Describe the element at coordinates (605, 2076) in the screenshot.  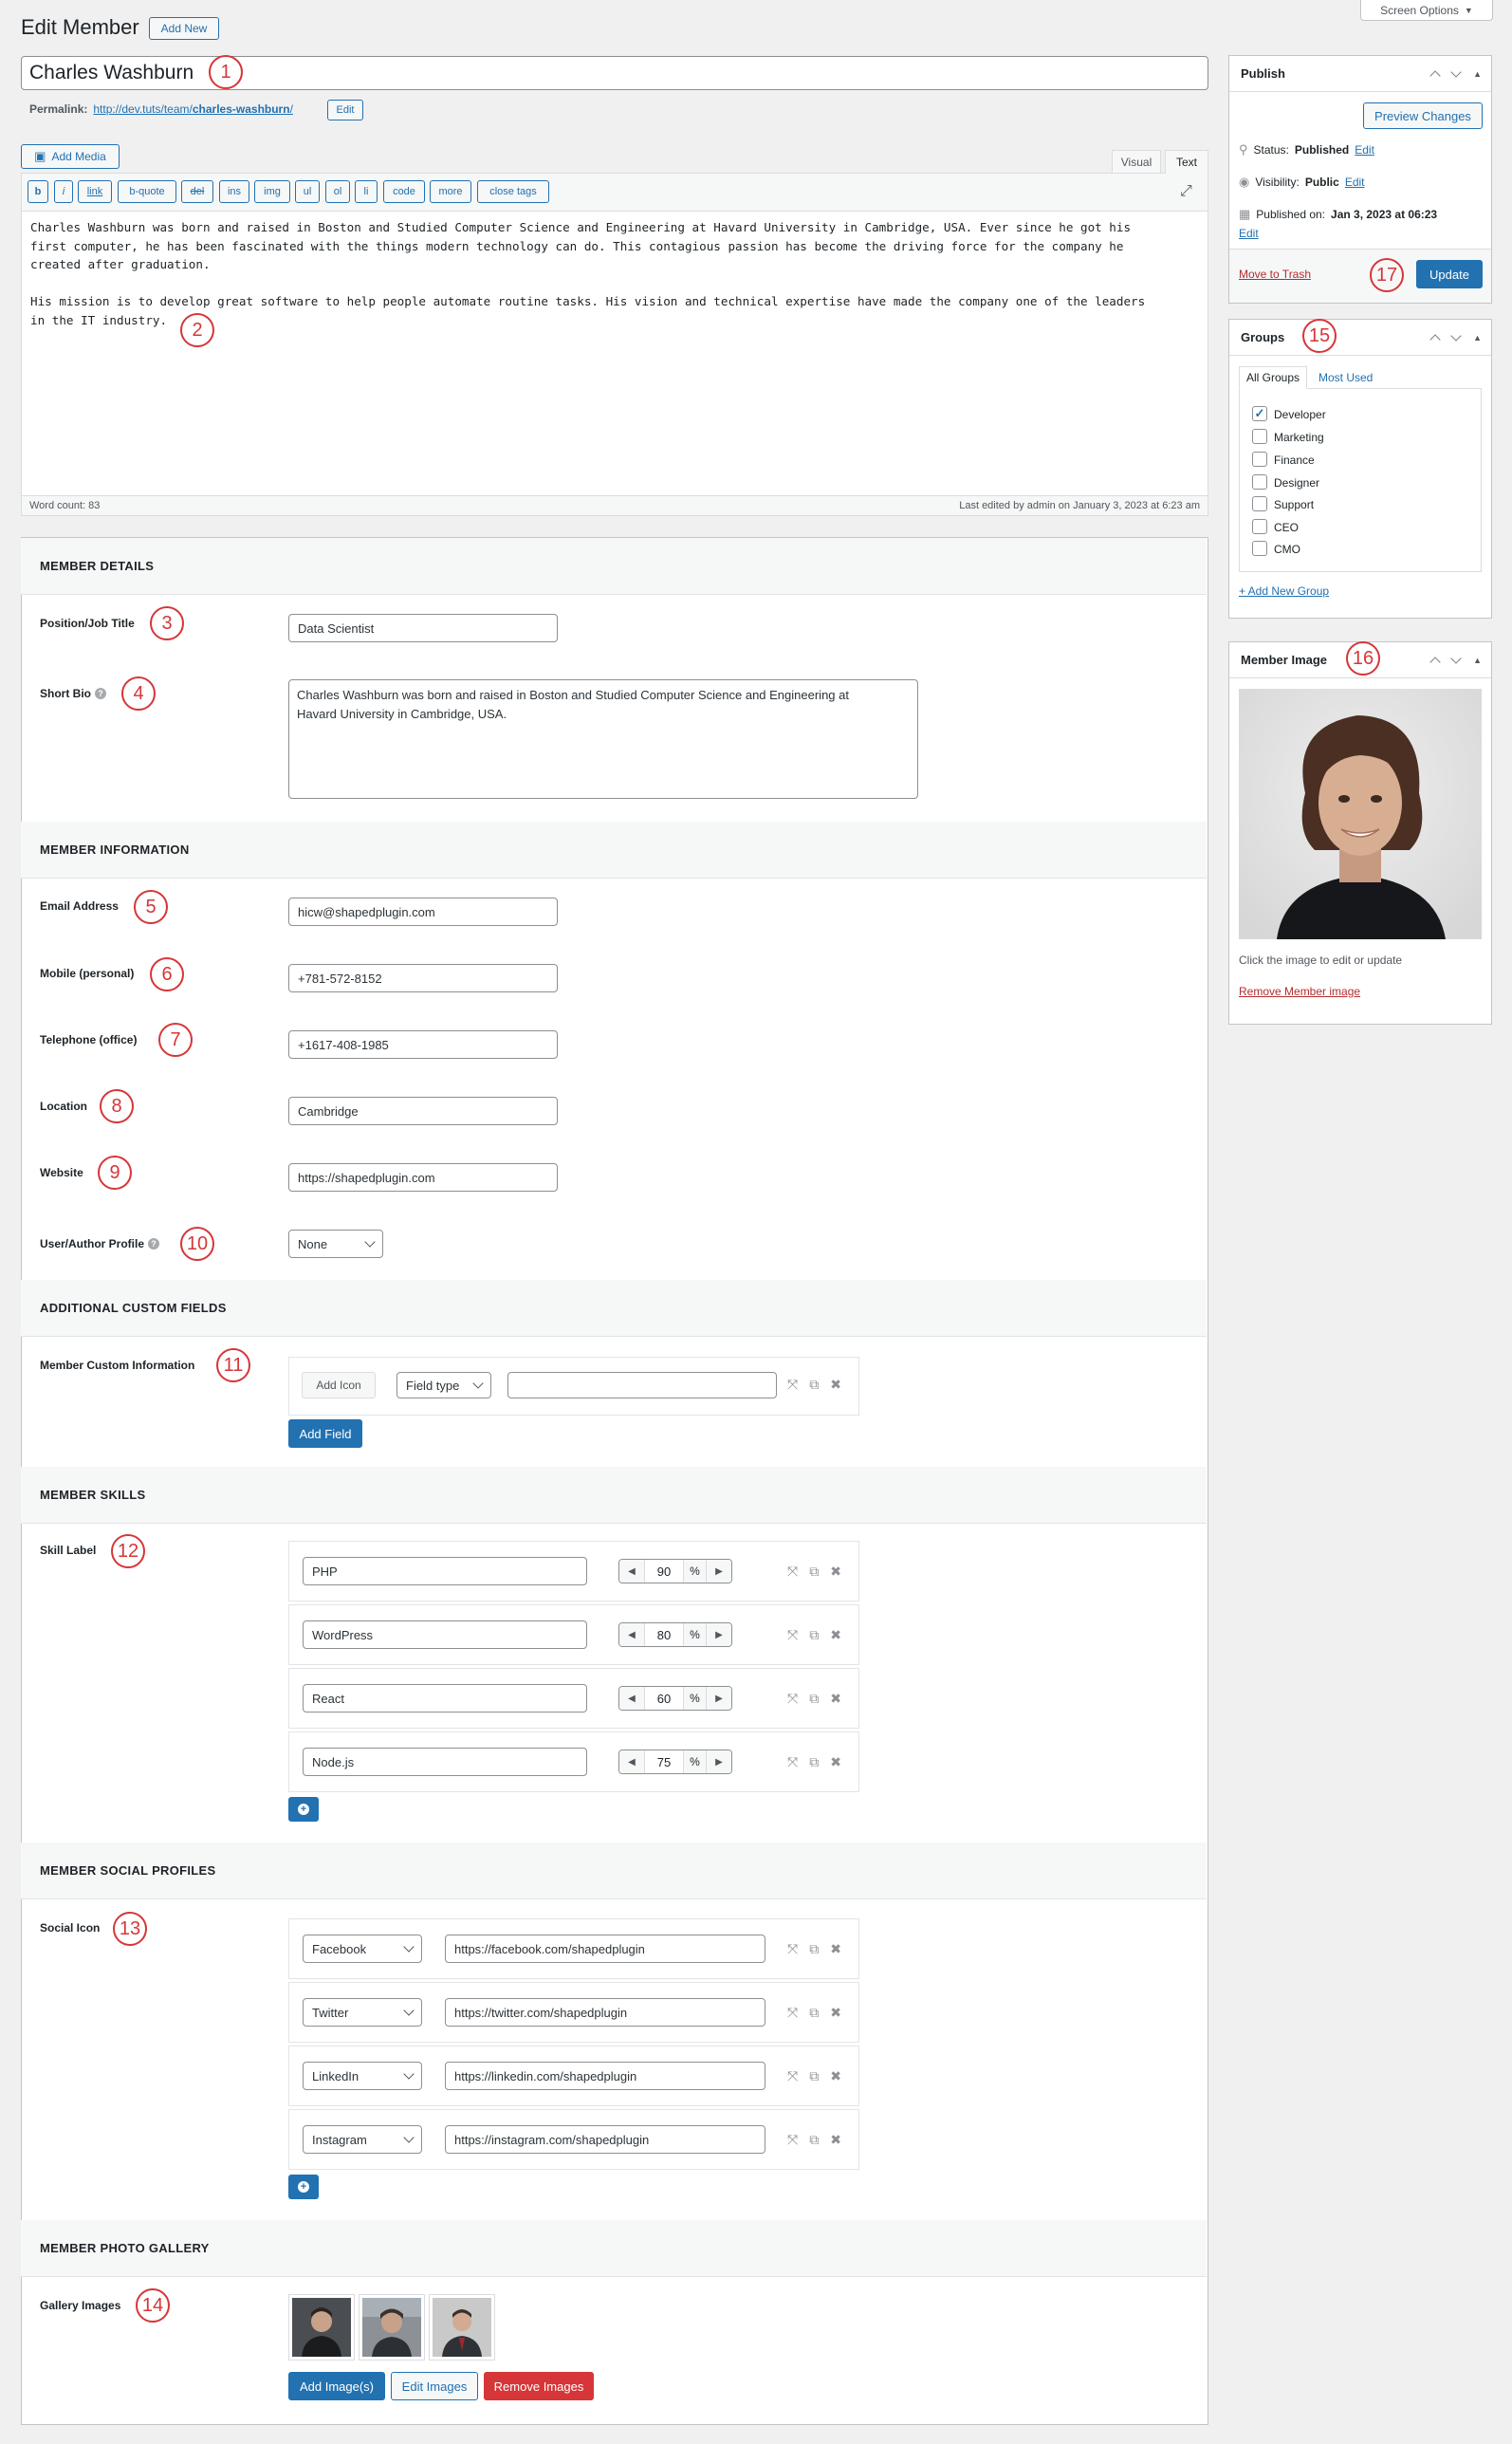
I see `social-url-input: https://linkedin.com/shapedplugin` at that location.